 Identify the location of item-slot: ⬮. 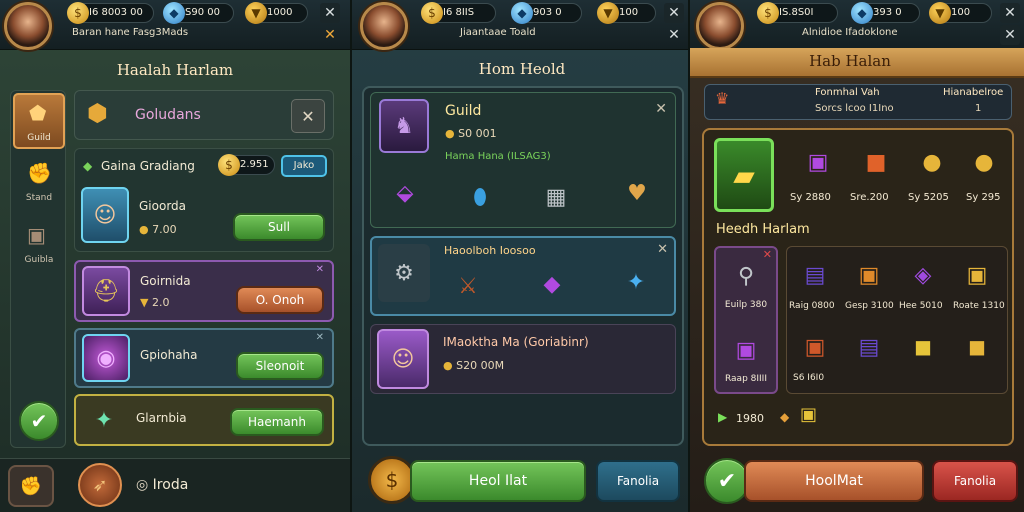
(480, 197).